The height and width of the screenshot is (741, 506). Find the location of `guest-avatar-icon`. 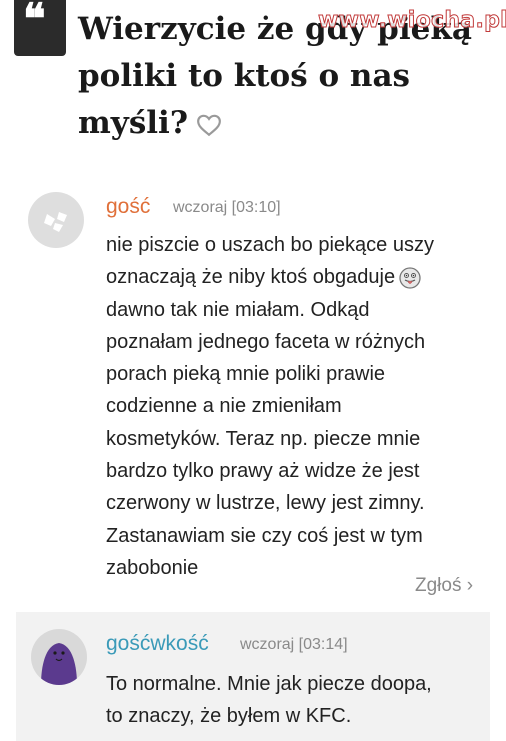

guest-avatar-icon is located at coordinates (55, 222).